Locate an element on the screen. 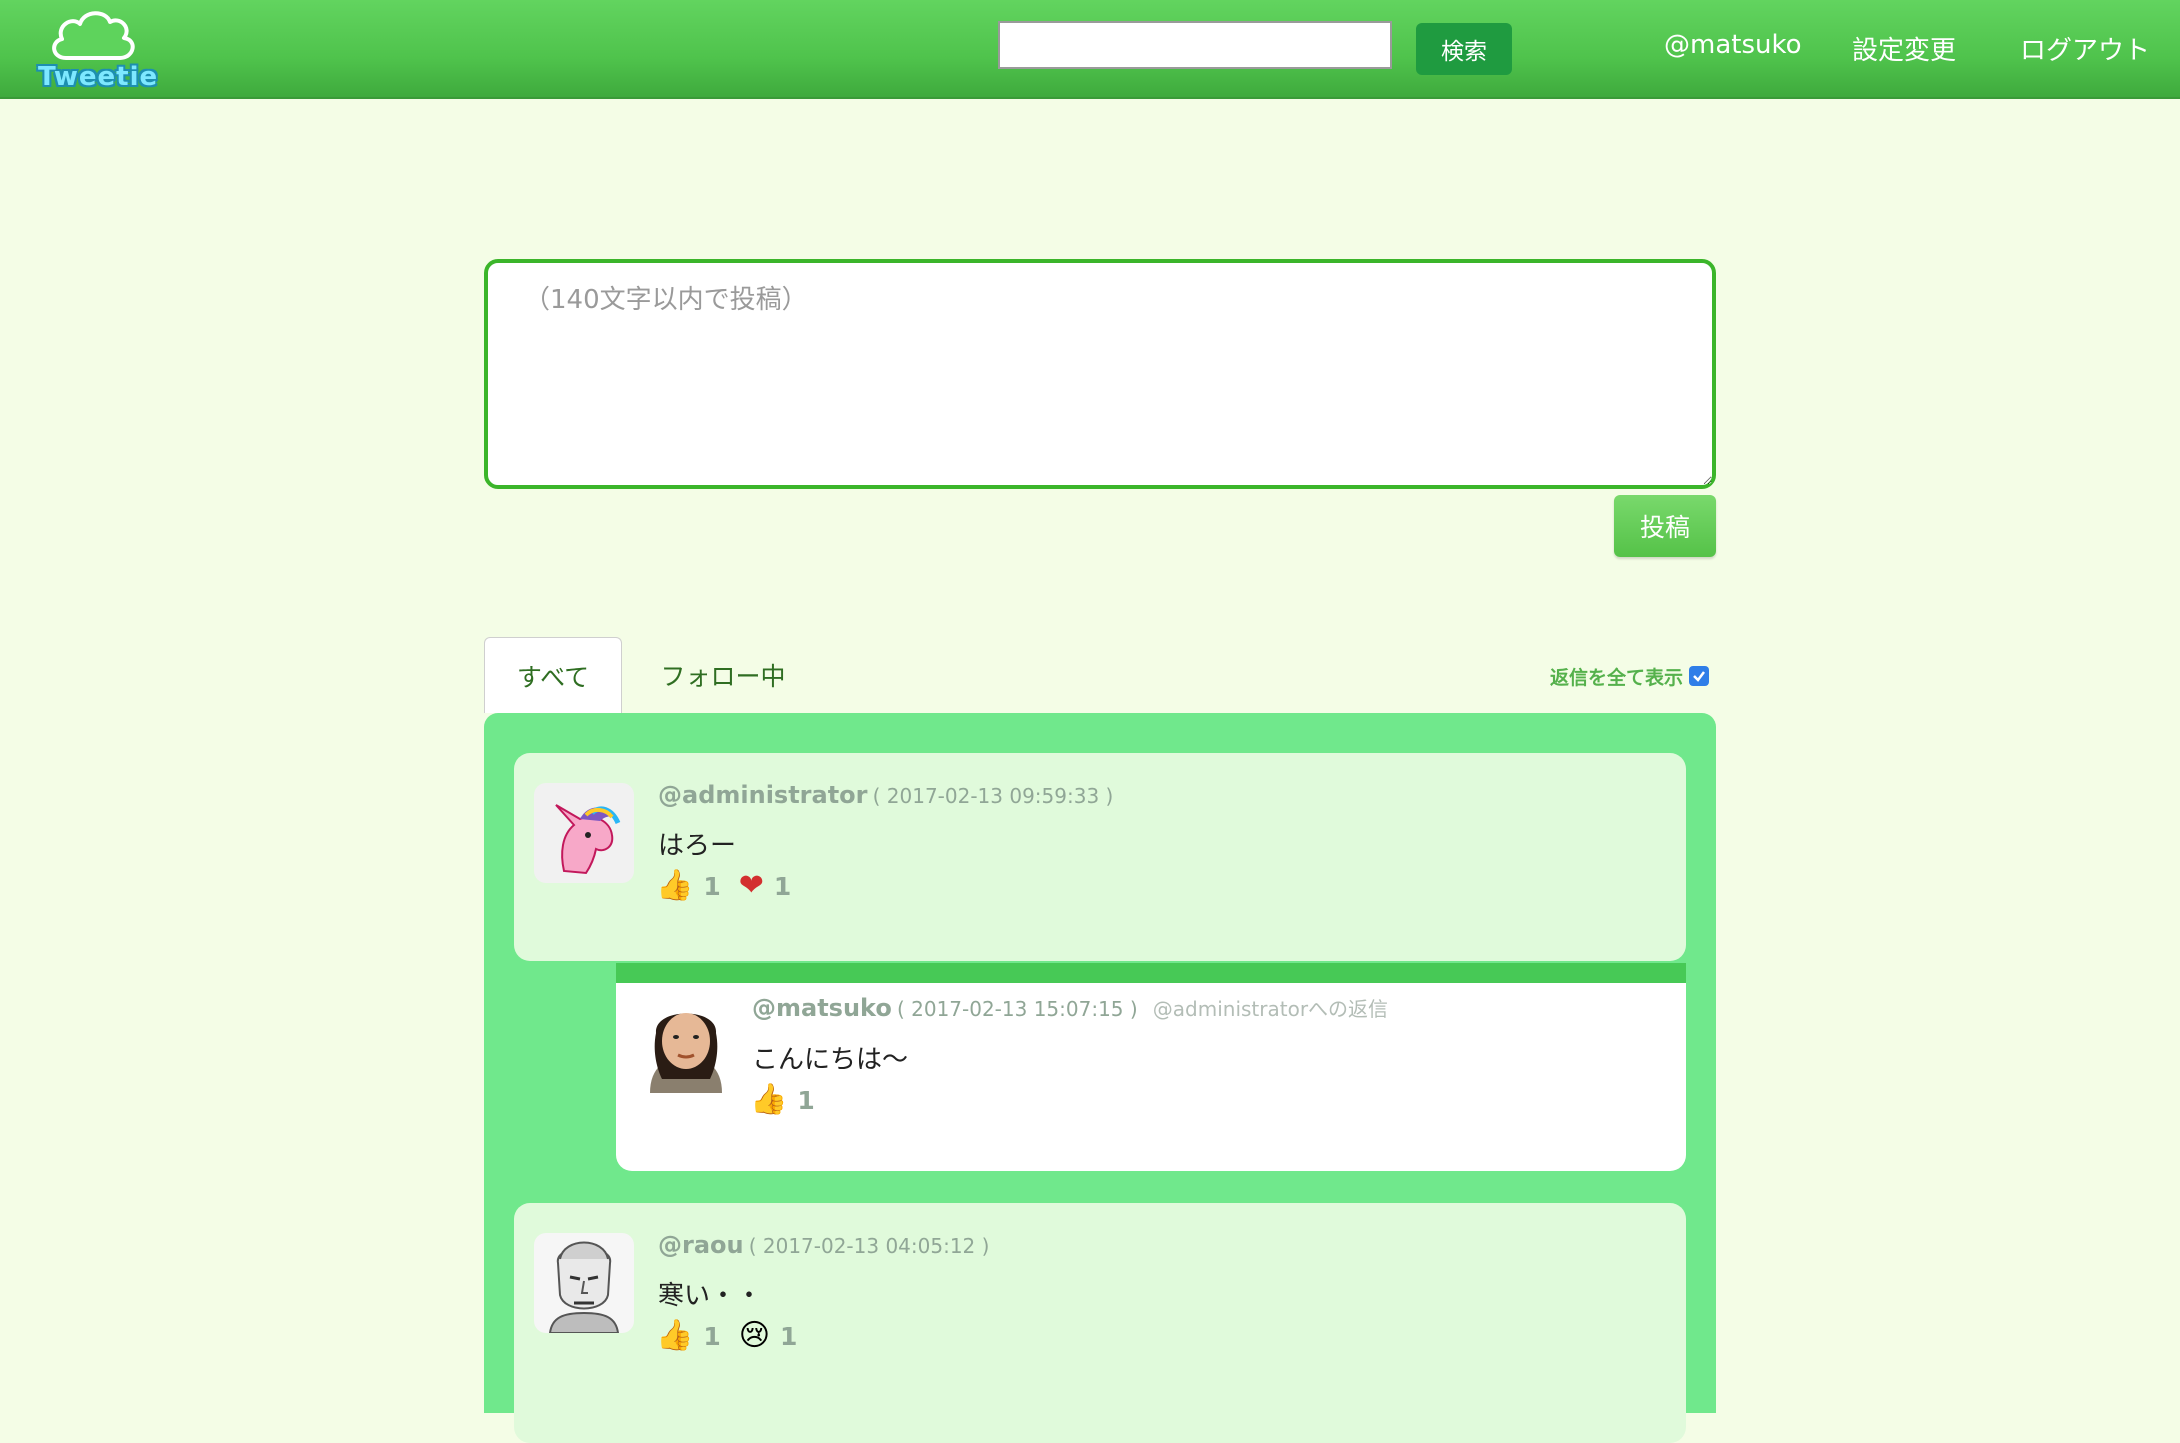  logo-text: Tweetie is located at coordinates (98, 77).